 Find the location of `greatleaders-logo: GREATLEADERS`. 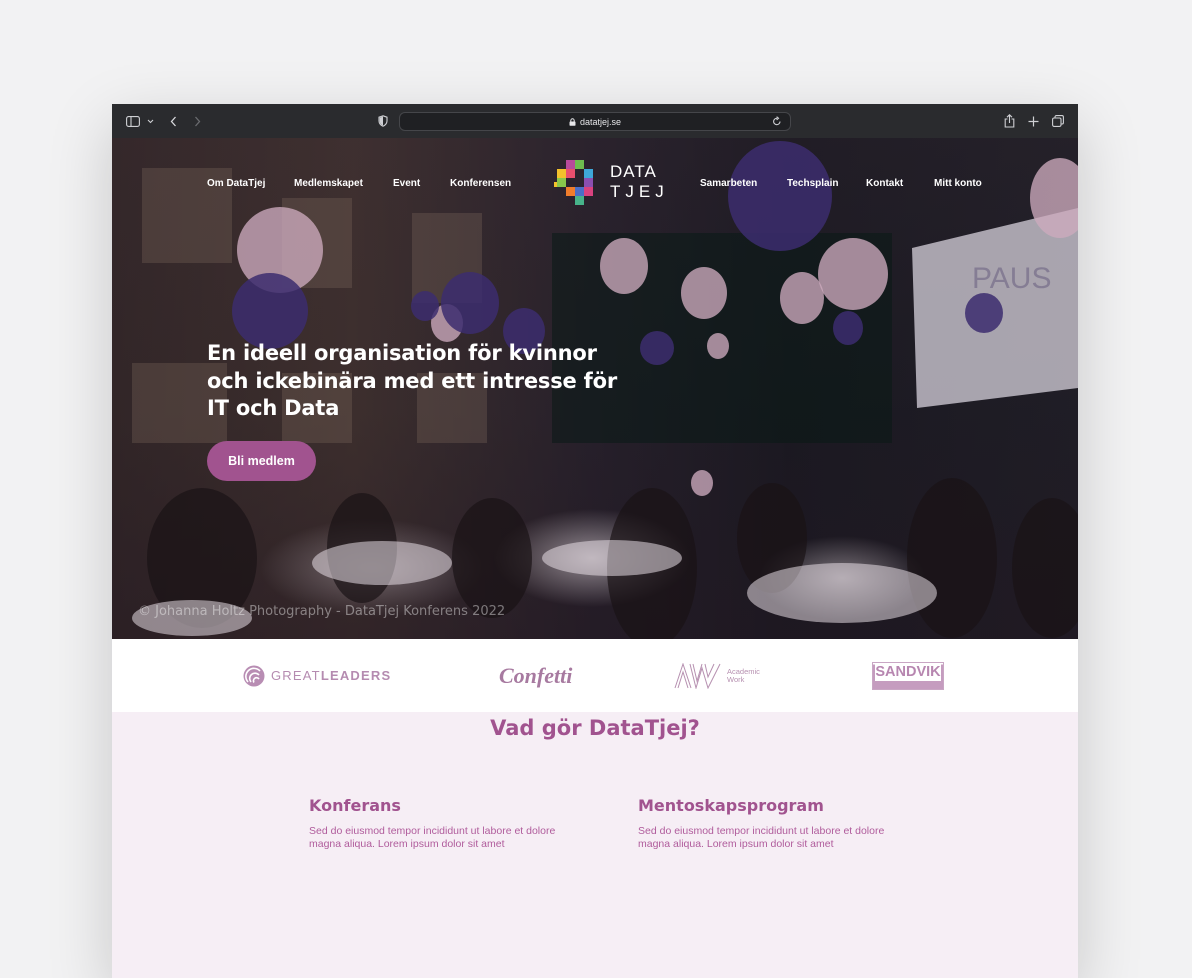

greatleaders-logo: GREATLEADERS is located at coordinates (317, 675).